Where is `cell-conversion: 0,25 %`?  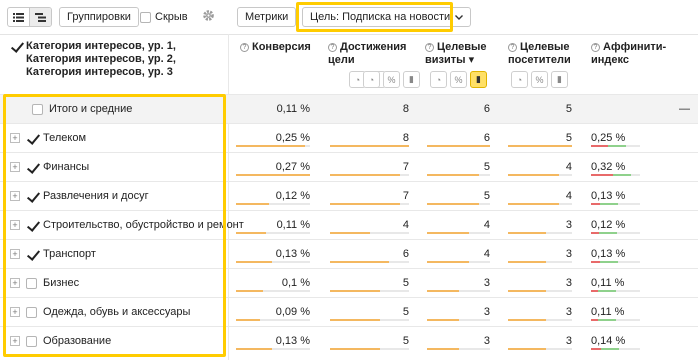 cell-conversion: 0,25 % is located at coordinates (292, 138).